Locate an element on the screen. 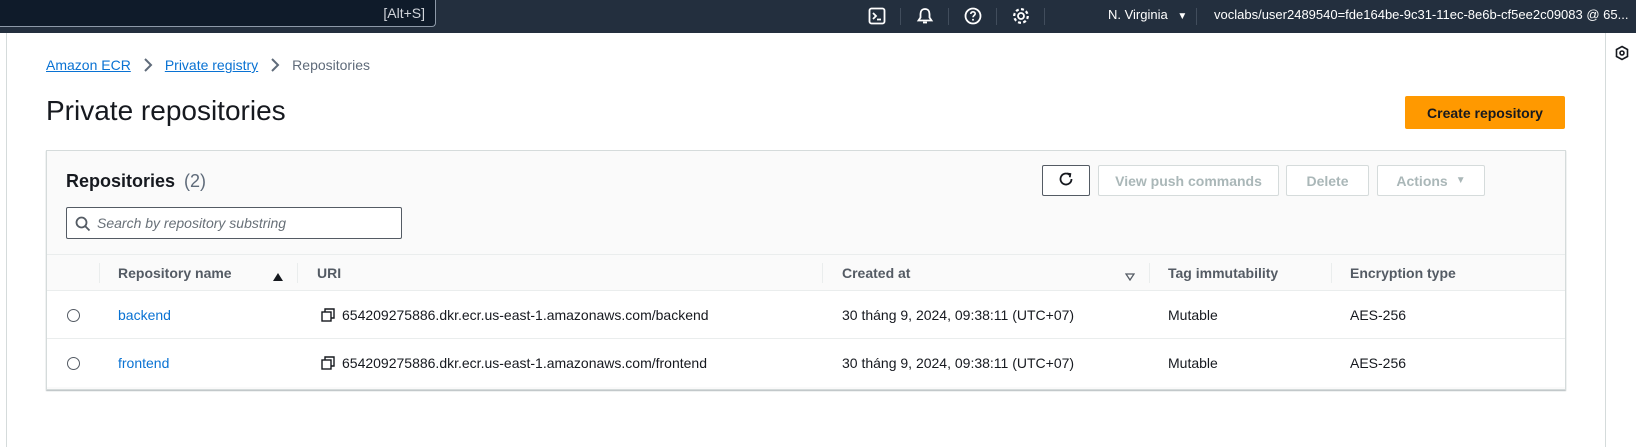 This screenshot has width=1636, height=447. notifications-icon is located at coordinates (925, 16).